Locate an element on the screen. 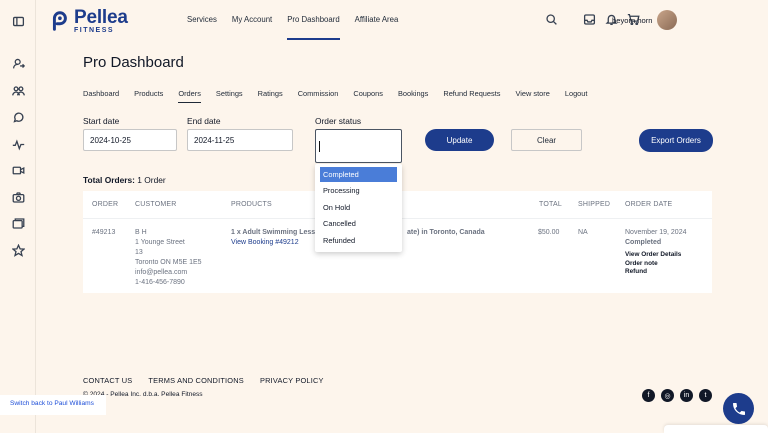  call-button is located at coordinates (738, 408).